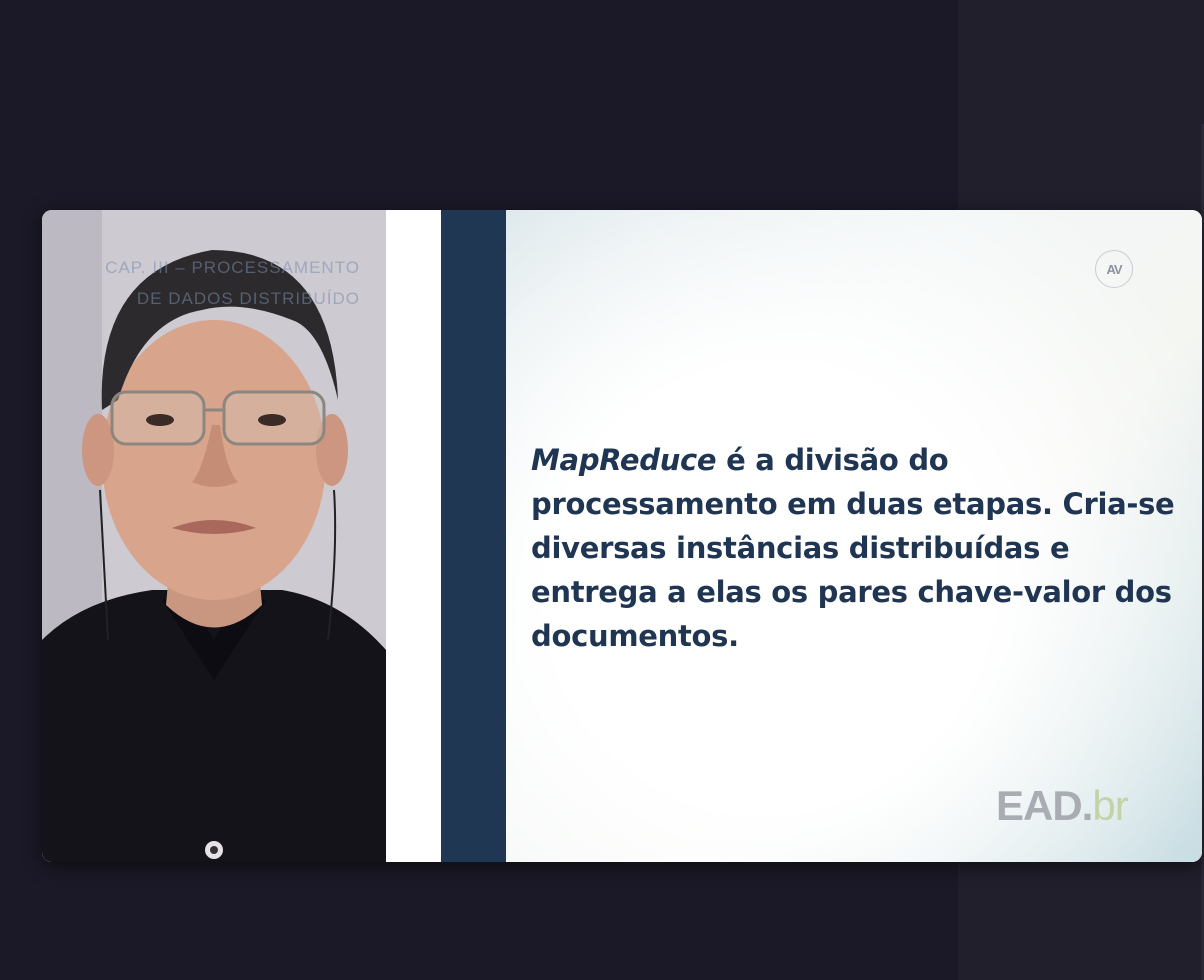 This screenshot has width=1204, height=980. Describe the element at coordinates (1114, 269) in the screenshot. I see `av-logo-icon: AV` at that location.